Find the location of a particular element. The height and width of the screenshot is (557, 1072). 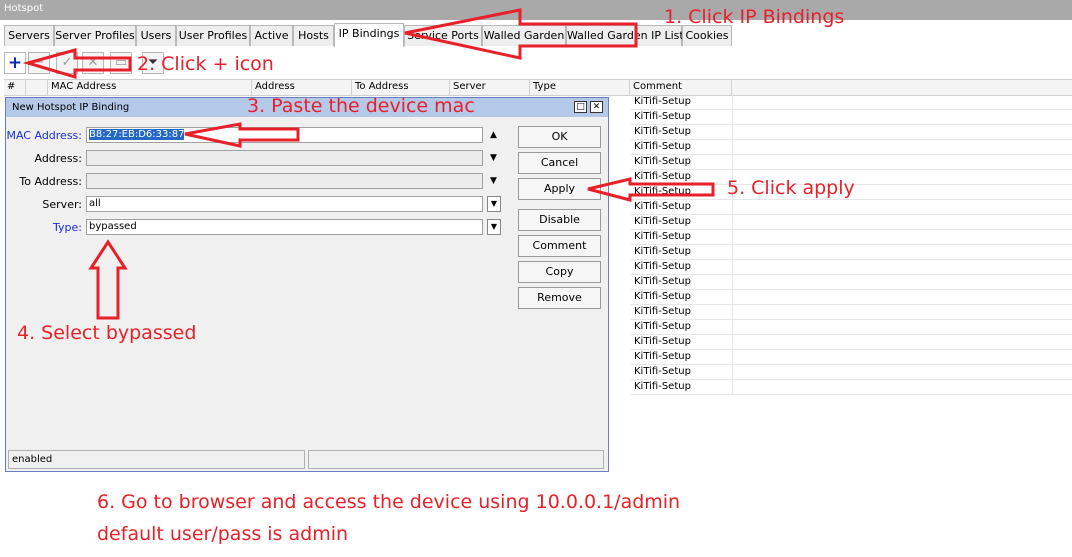

arrow-step1 is located at coordinates (521, 34).